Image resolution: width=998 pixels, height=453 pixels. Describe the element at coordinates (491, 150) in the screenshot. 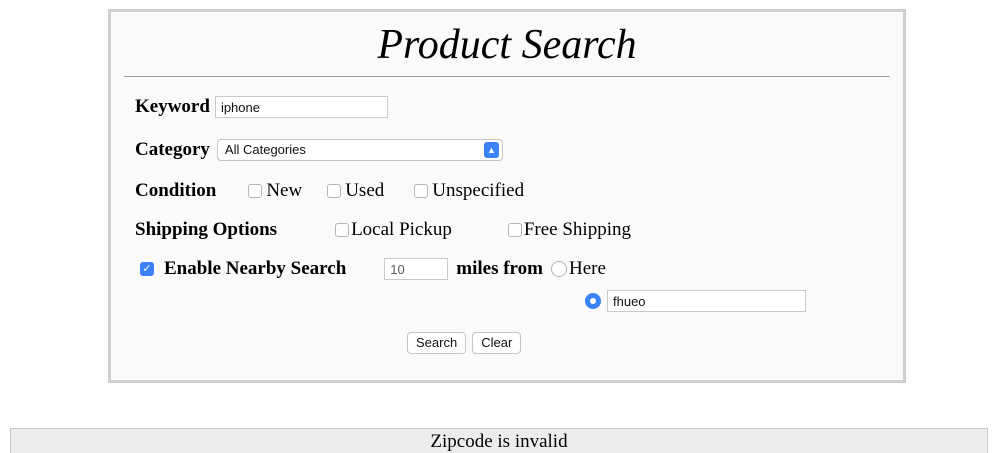

I see `chevron-updown-icon: ▲︎` at that location.